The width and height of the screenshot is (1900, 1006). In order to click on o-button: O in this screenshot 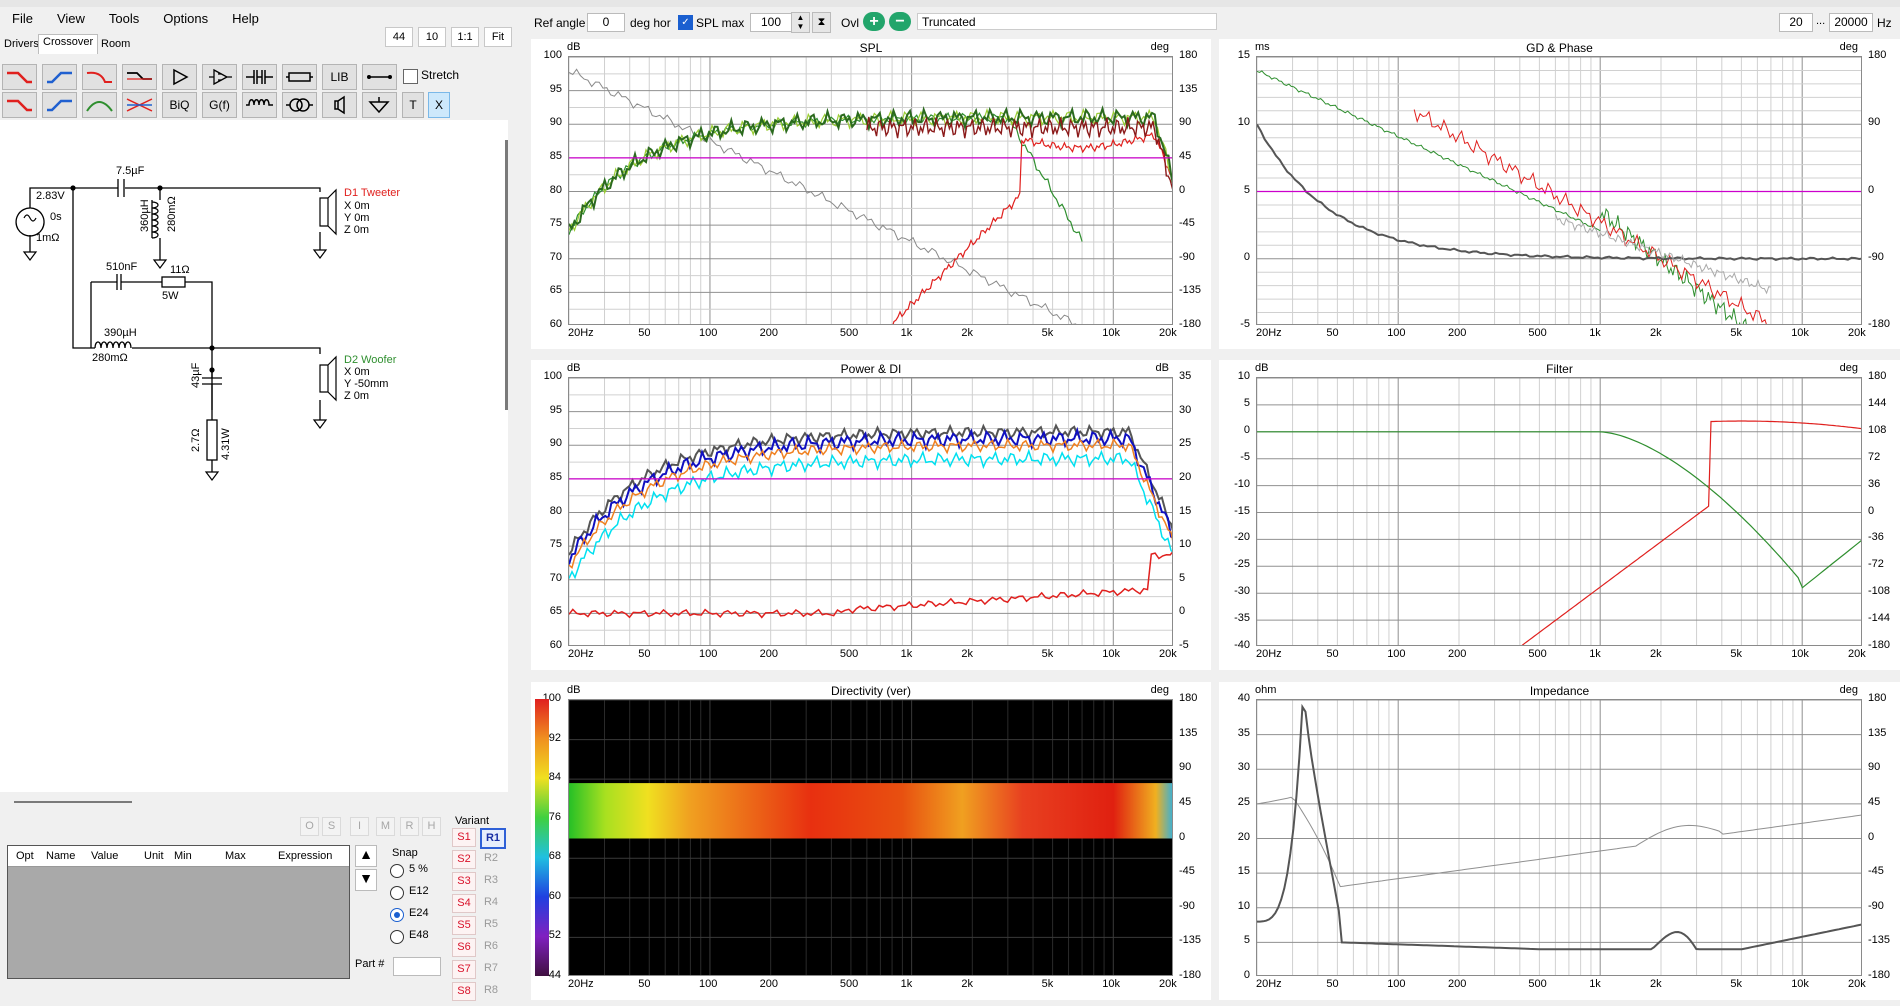, I will do `click(309, 826)`.